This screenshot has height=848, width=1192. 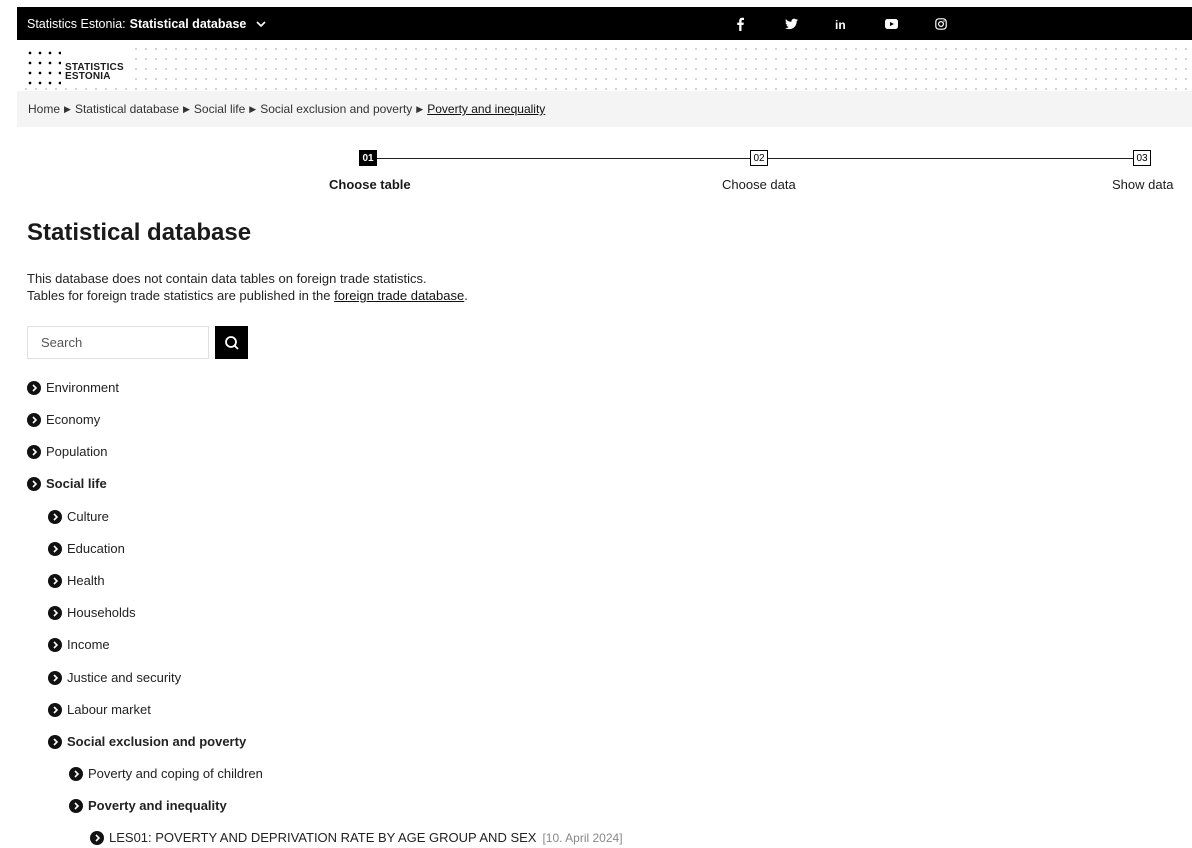 I want to click on logo-dots-icon, so click(x=43, y=67).